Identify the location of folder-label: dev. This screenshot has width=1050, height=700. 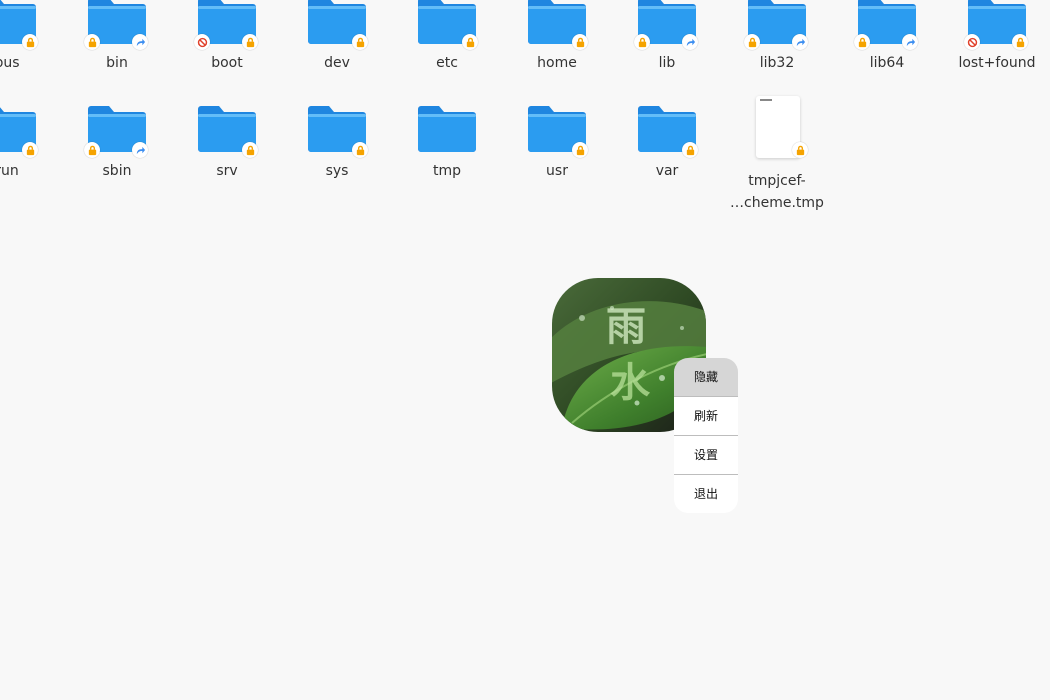
(337, 63).